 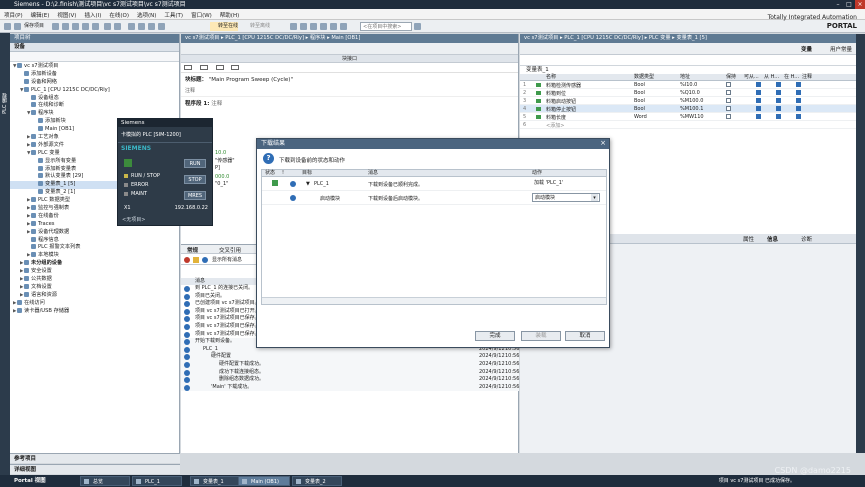 What do you see at coordinates (94, 248) in the screenshot?
I see `tree-item: PLC 报警文本列表` at bounding box center [94, 248].